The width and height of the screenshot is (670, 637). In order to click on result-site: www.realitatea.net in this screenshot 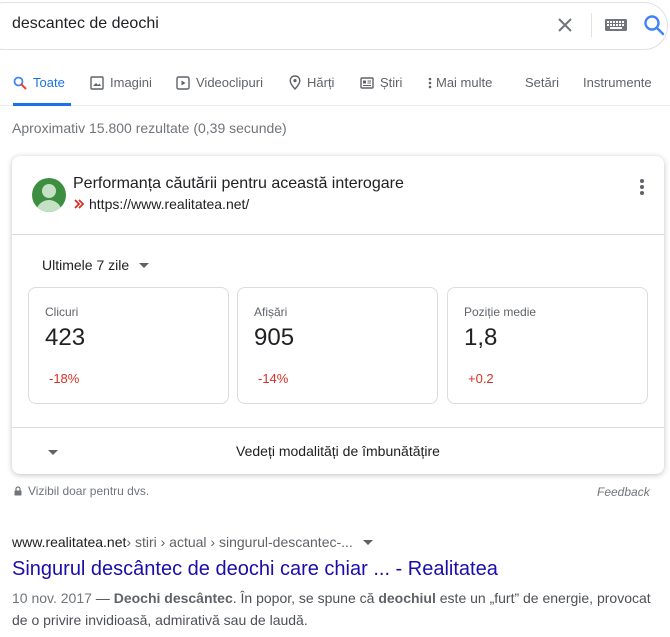, I will do `click(69, 542)`.